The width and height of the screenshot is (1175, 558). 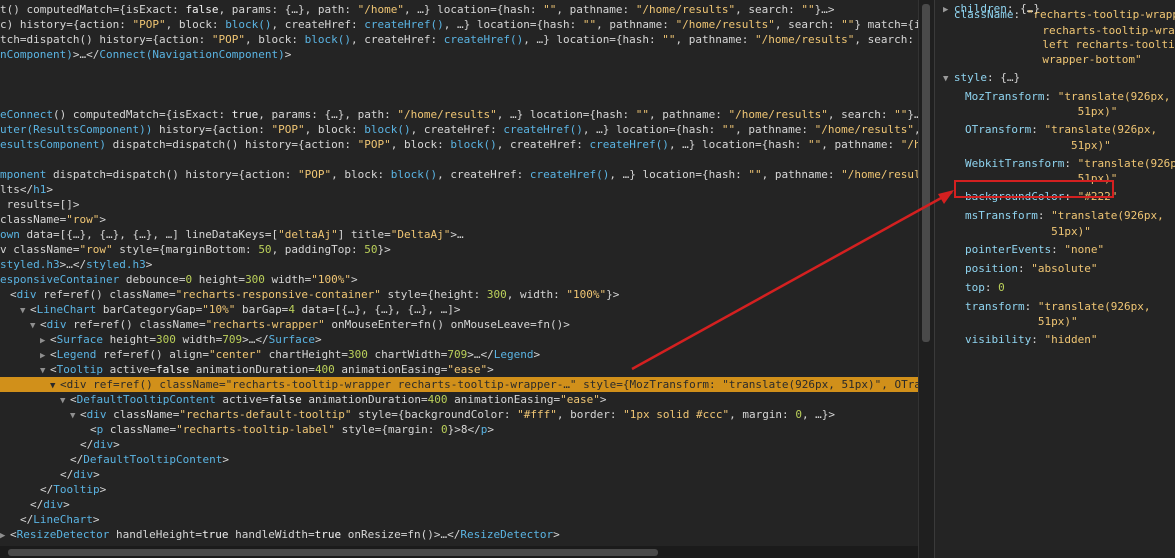 I want to click on tree-row: results=[]>, so click(x=459, y=204).